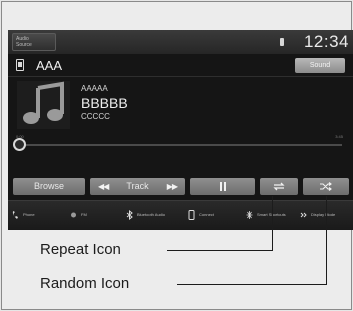 This screenshot has height=311, width=353. What do you see at coordinates (326, 41) in the screenshot?
I see `clock: 12:34` at bounding box center [326, 41].